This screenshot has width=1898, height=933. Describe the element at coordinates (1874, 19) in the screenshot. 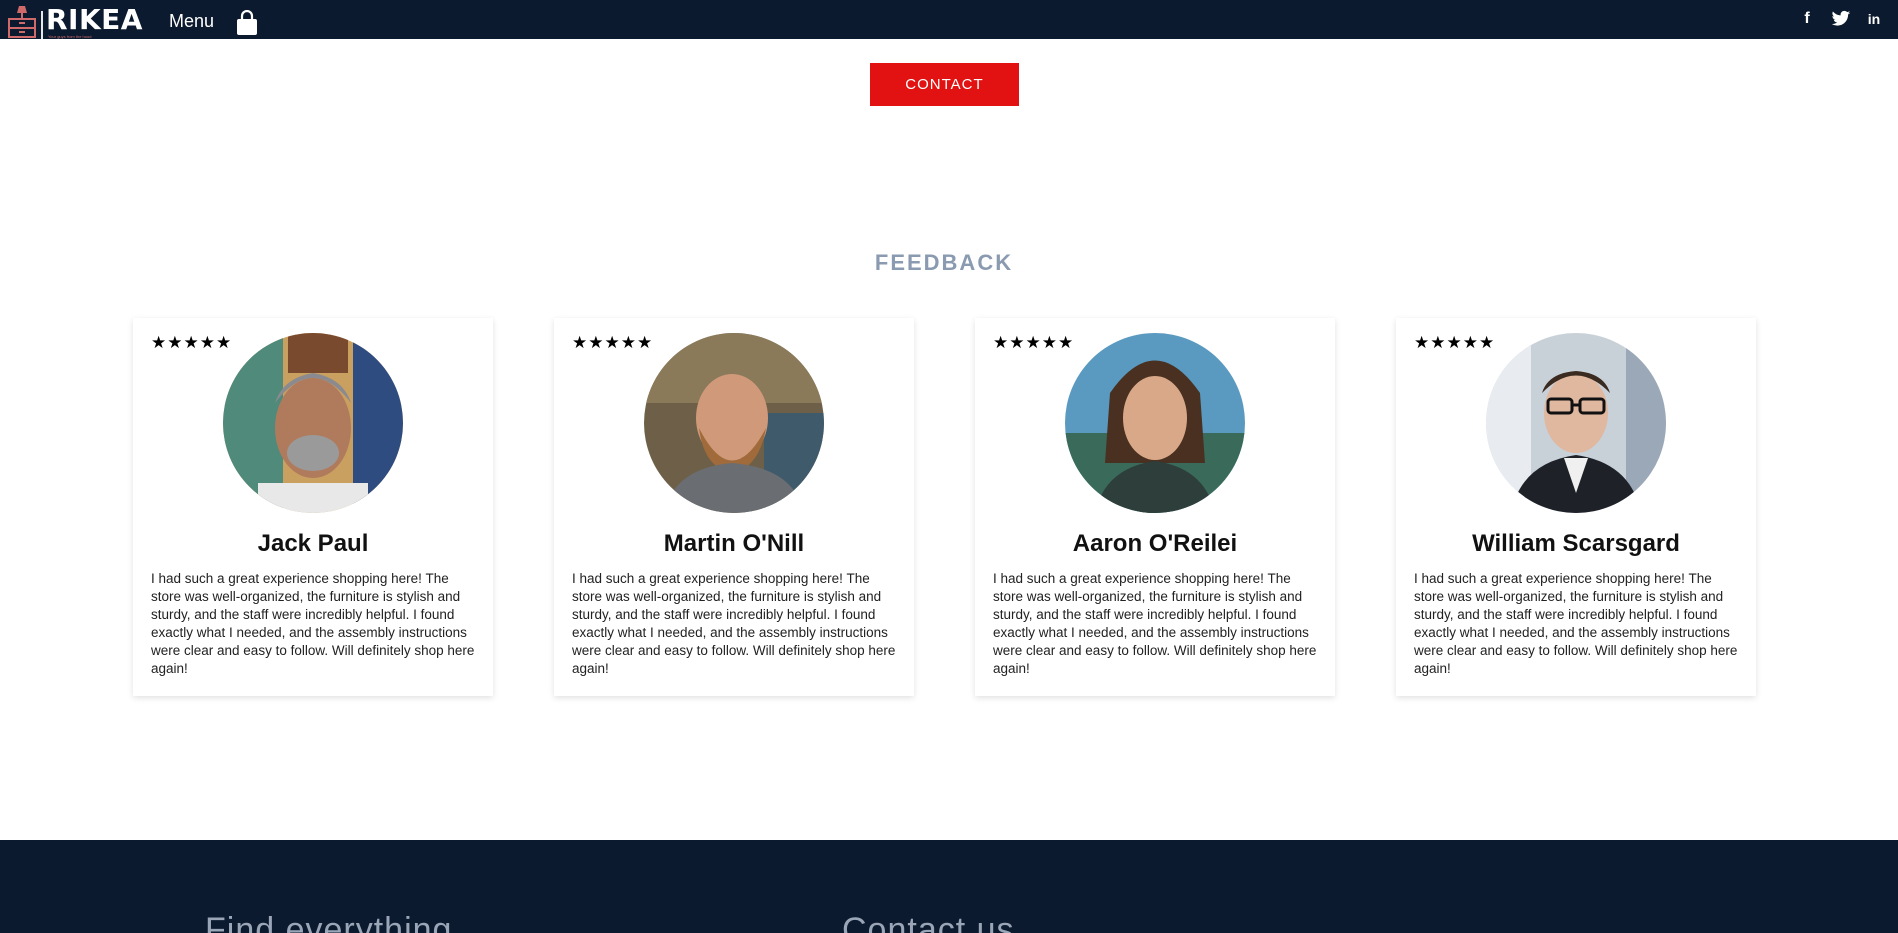

I see `linkedin-icon: in` at that location.